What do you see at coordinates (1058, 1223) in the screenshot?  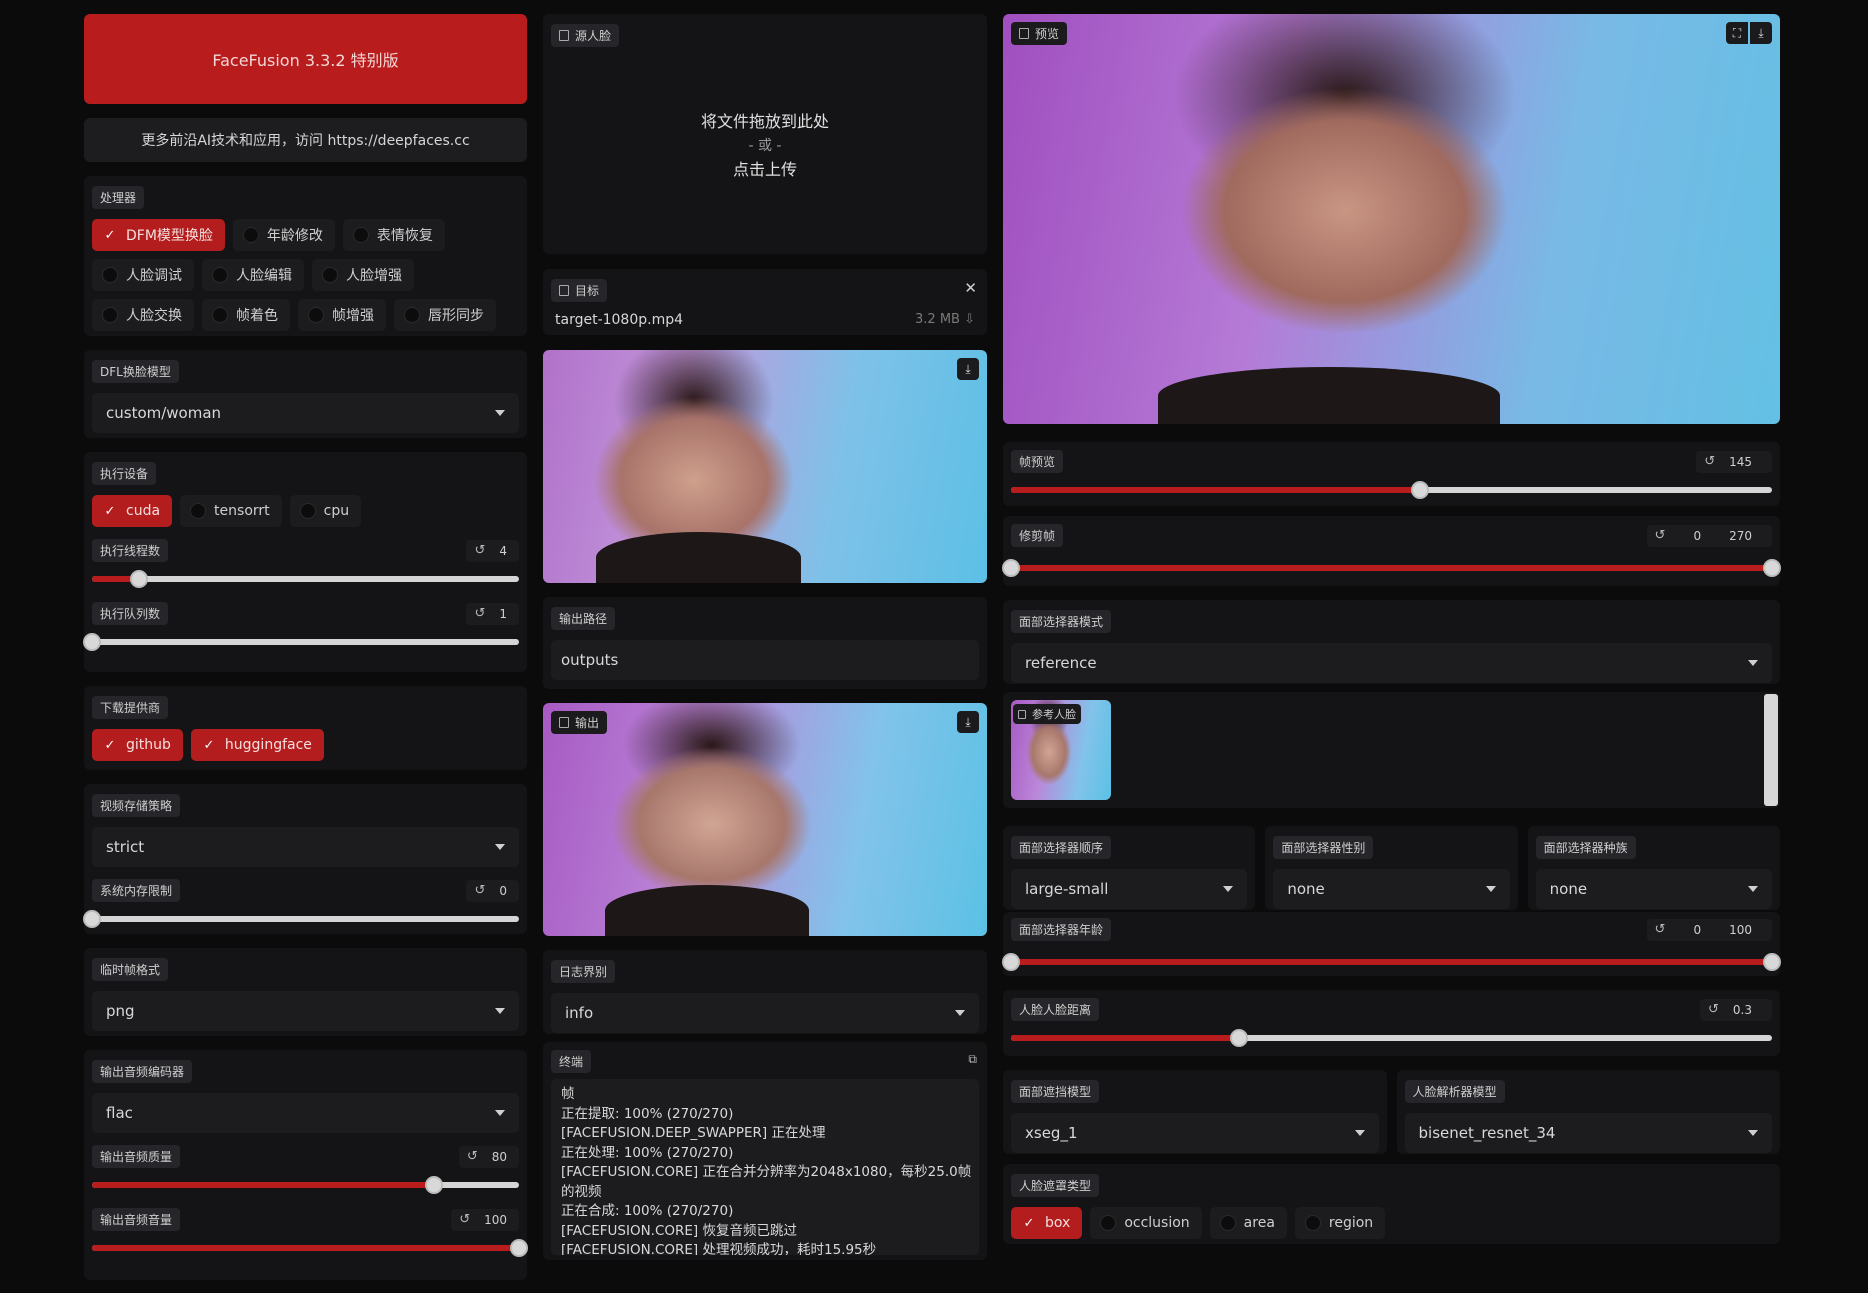 I see `face-mask-type-checkbox-label: box` at bounding box center [1058, 1223].